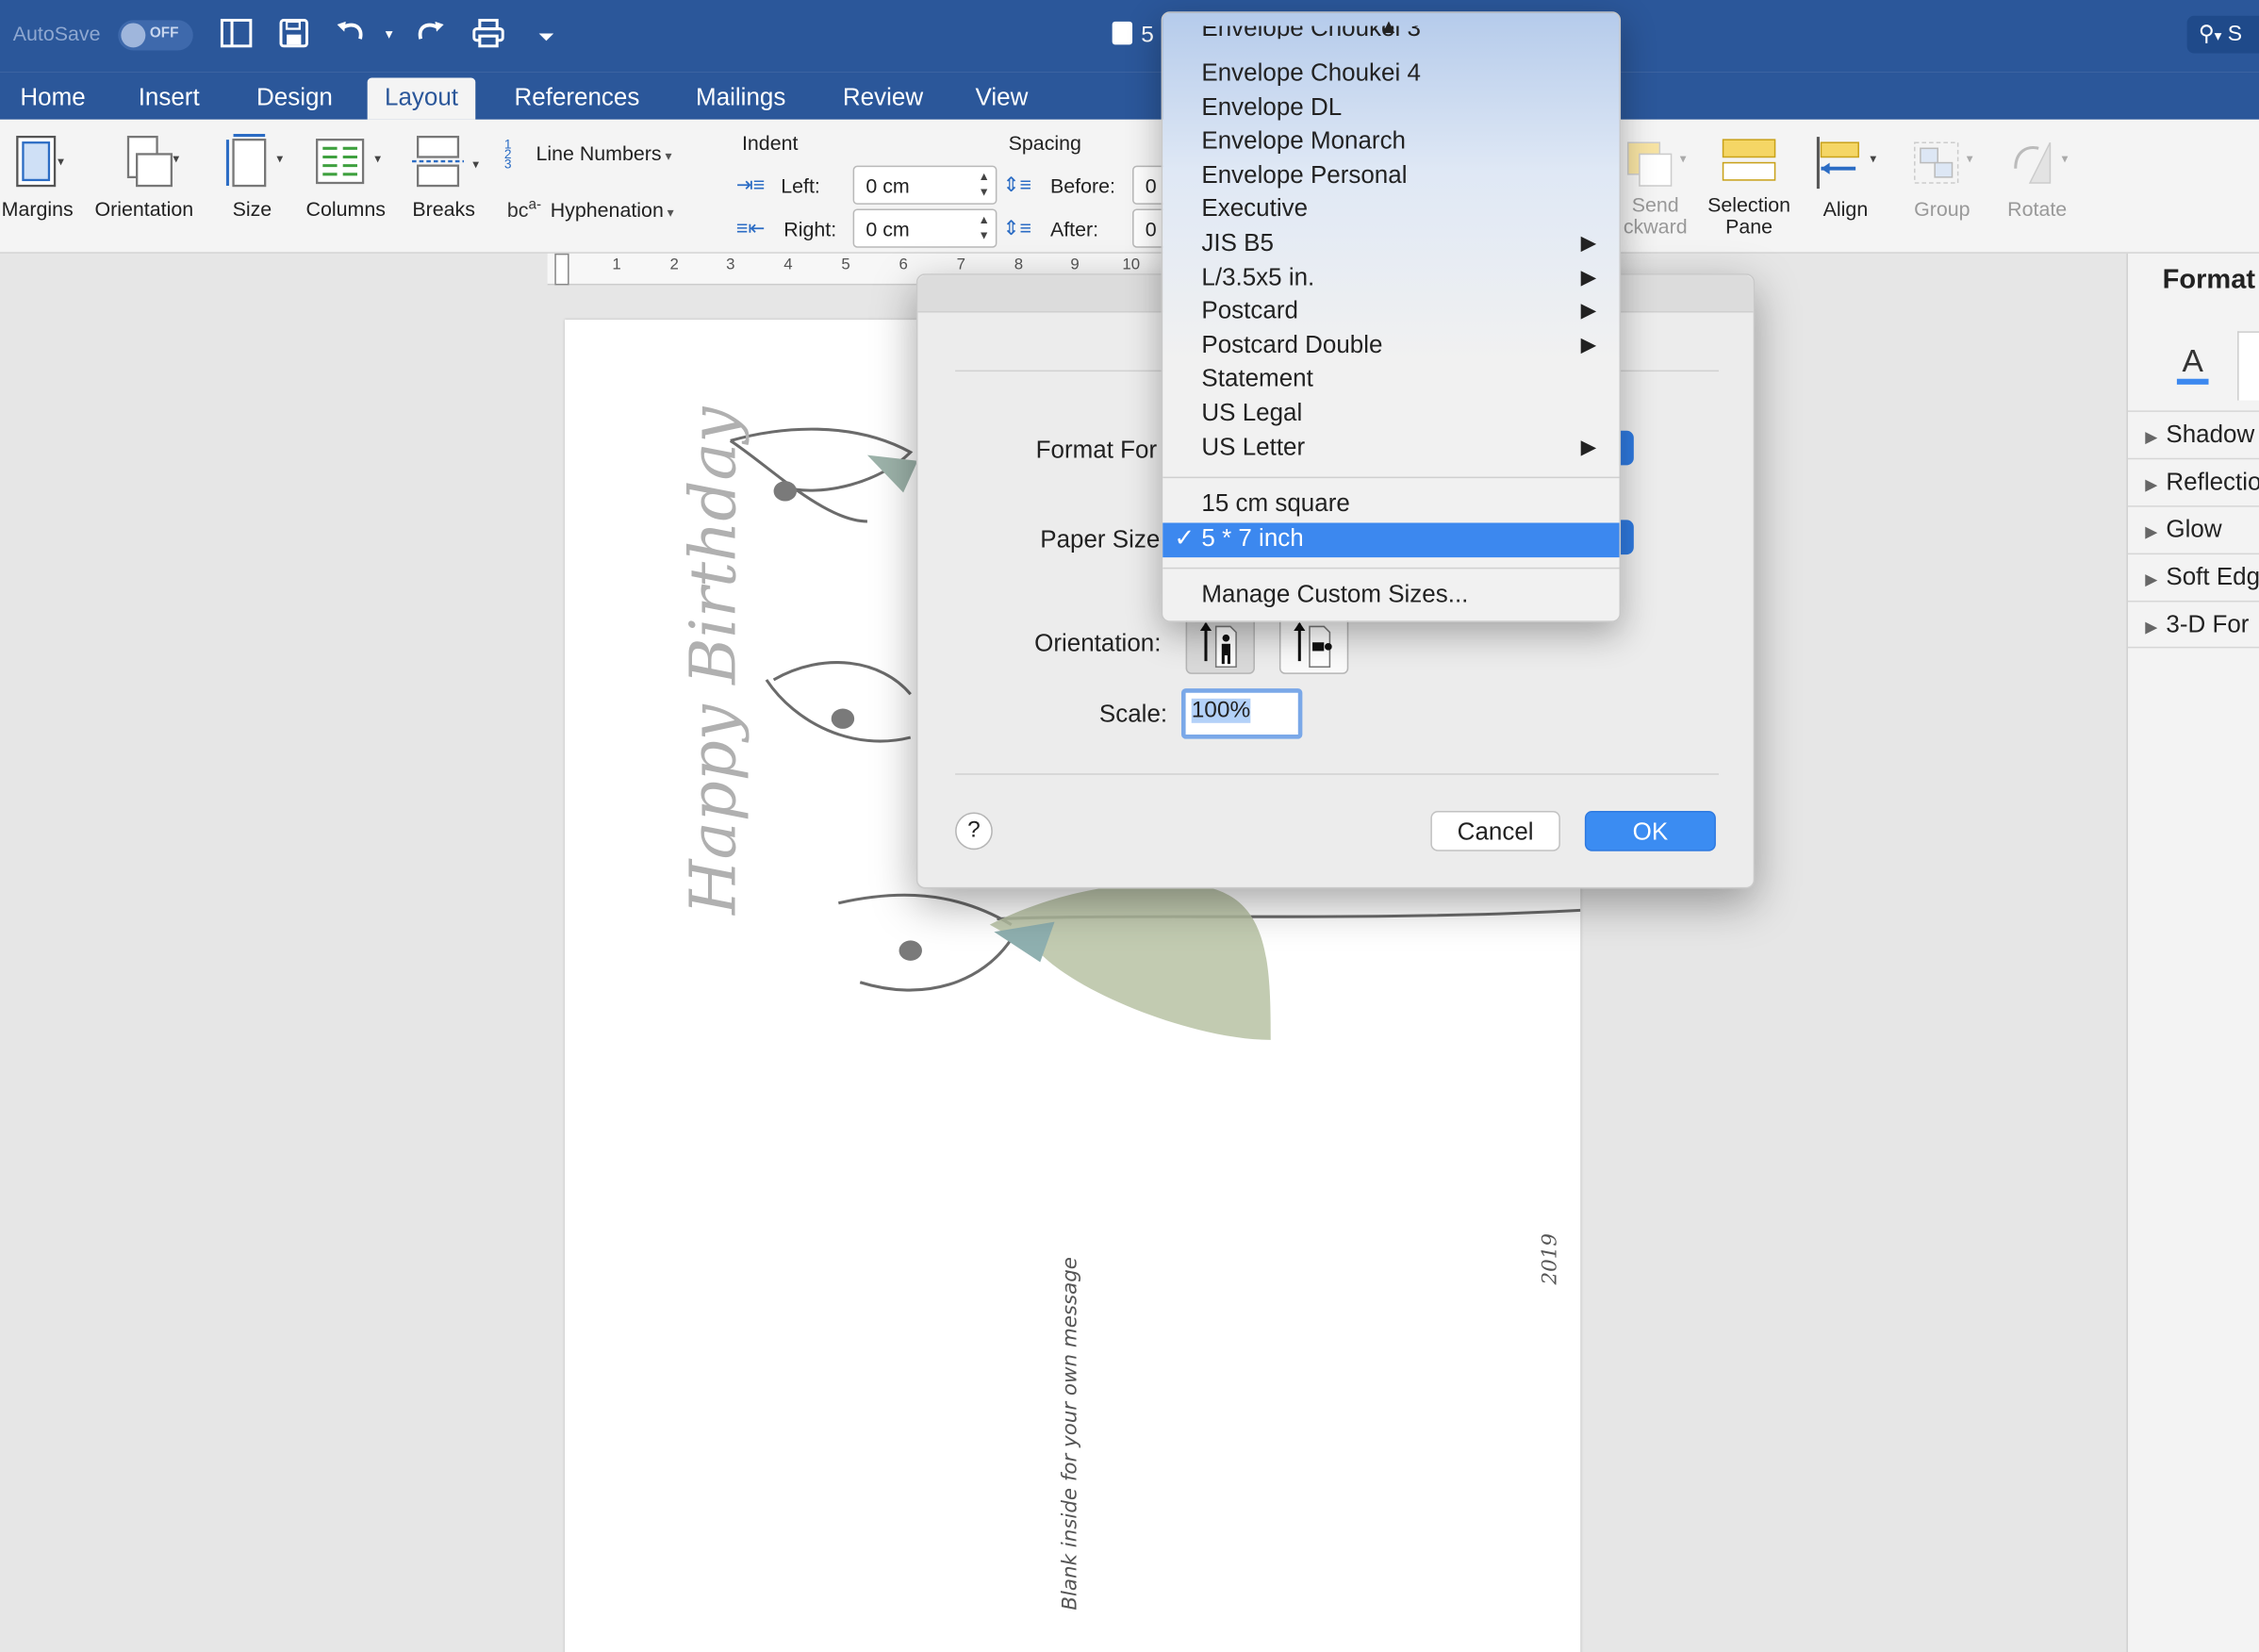 This screenshot has height=1652, width=2259. Describe the element at coordinates (1017, 184) in the screenshot. I see `spacing-before-icon: ⇕≡` at that location.